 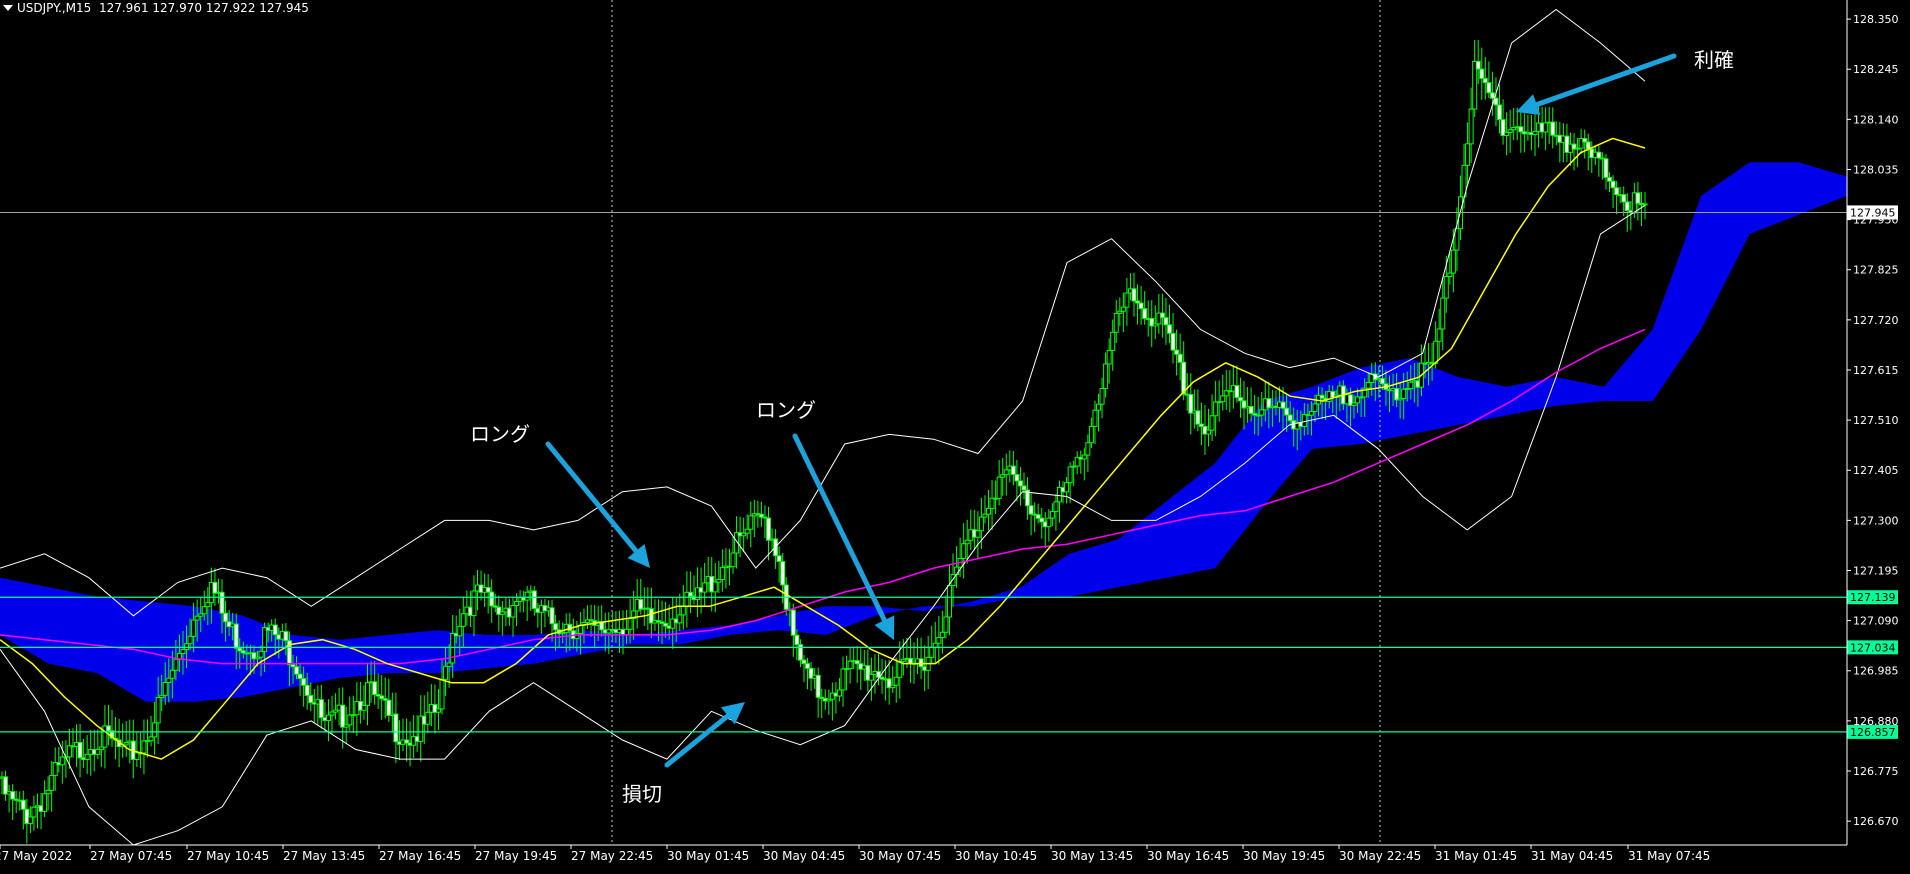 I want to click on y-axis-tick-label: 127.090, so click(x=1876, y=621).